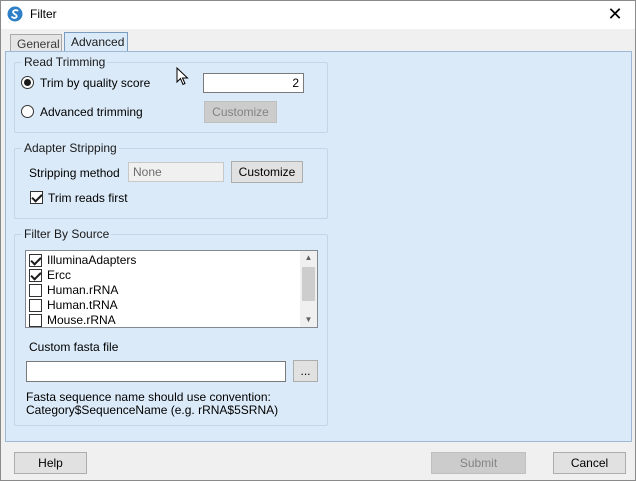  Describe the element at coordinates (152, 410) in the screenshot. I see `fasta-note-line2: Category$SequenceName (e.g. rRNA$5SRNA)` at that location.